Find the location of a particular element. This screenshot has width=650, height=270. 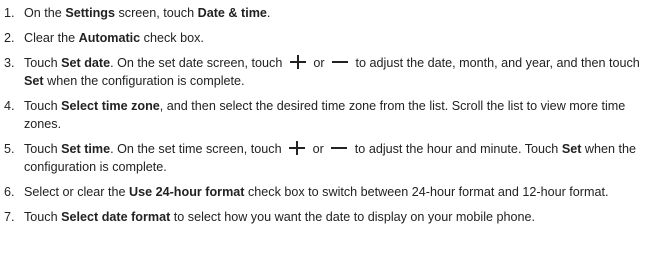

step-text: when the configuration is complete. is located at coordinates (144, 81).